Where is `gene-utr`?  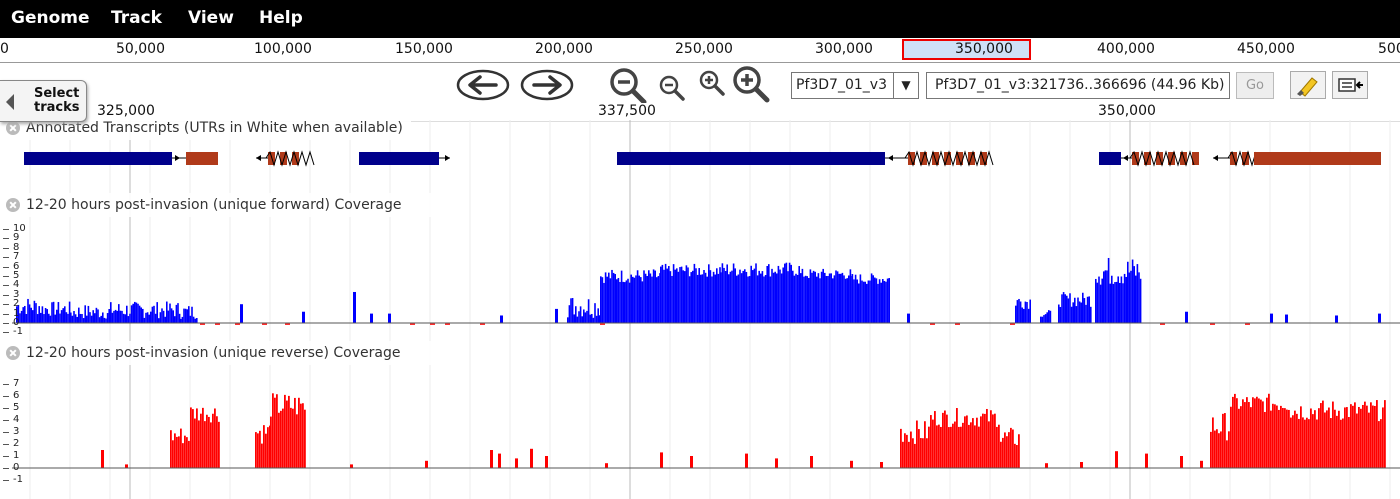 gene-utr is located at coordinates (1317, 158).